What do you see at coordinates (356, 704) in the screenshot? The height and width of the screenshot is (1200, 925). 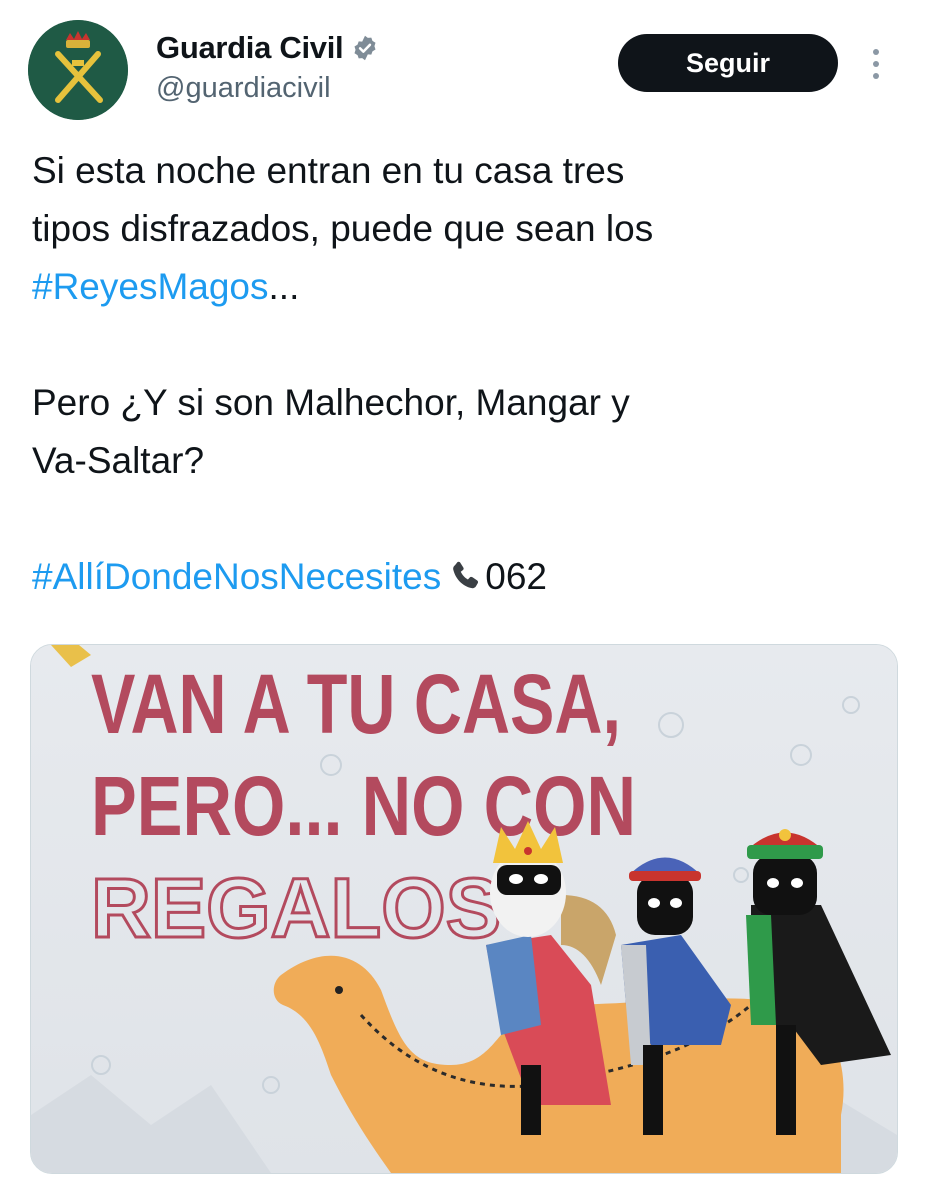 I see `poster-text-line1: VAN A TU CASA,` at bounding box center [356, 704].